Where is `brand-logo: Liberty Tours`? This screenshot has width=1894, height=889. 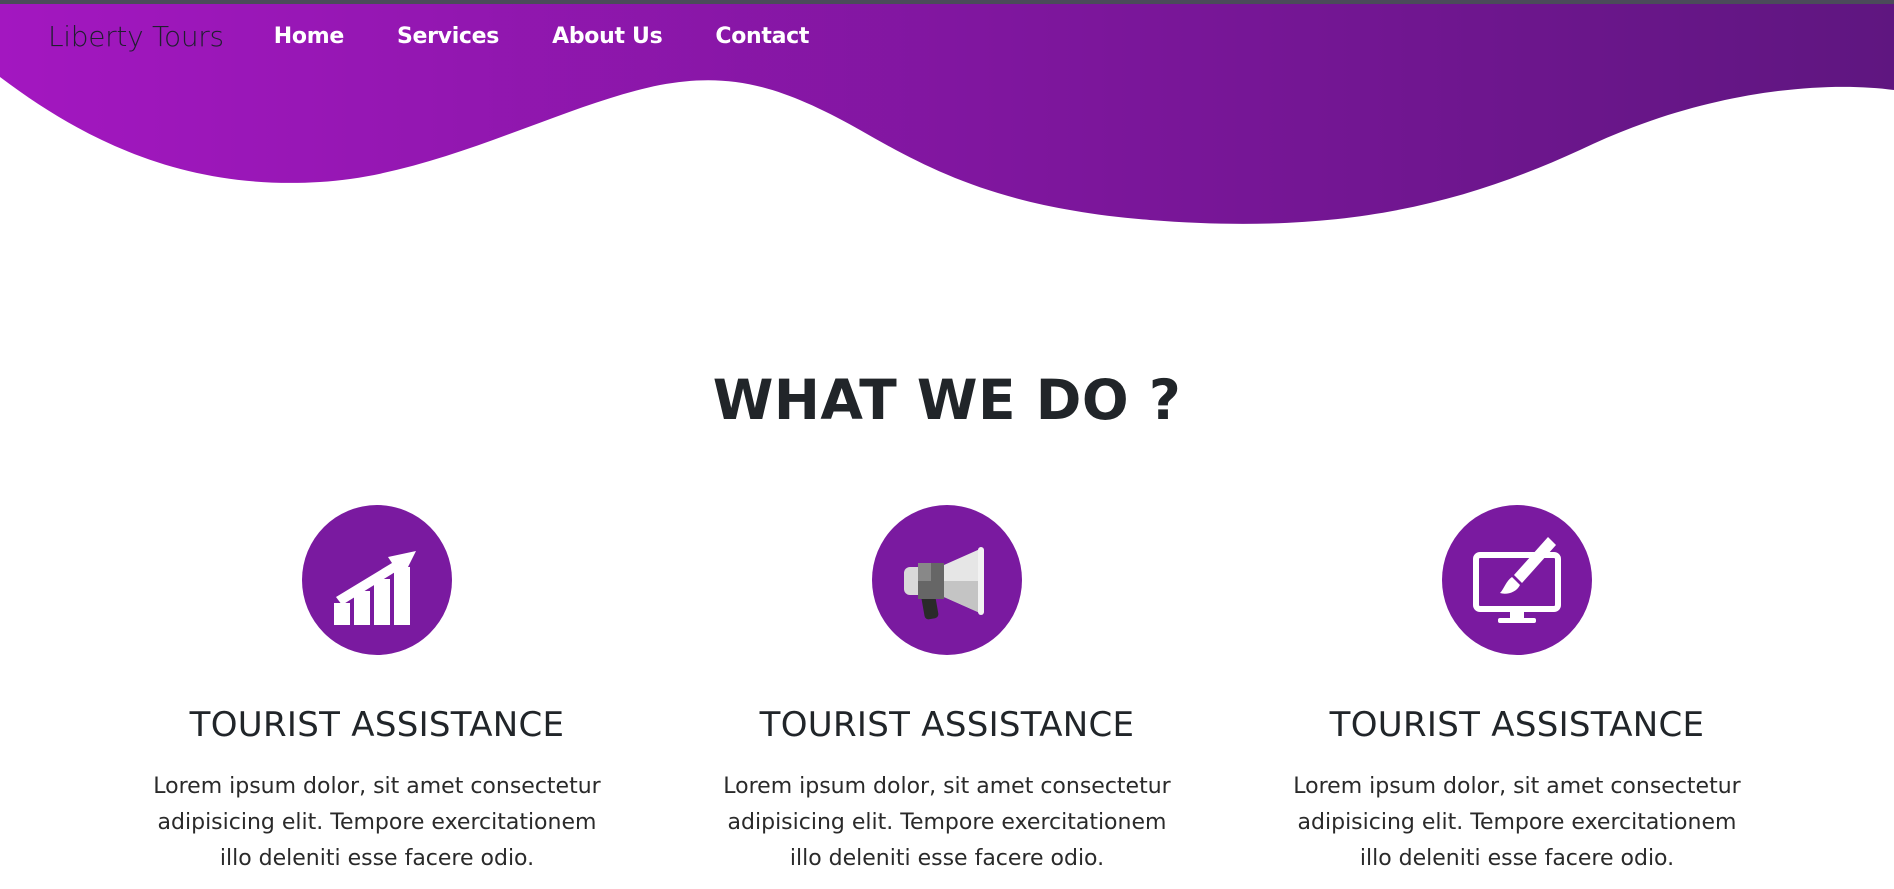
brand-logo: Liberty Tours is located at coordinates (136, 36).